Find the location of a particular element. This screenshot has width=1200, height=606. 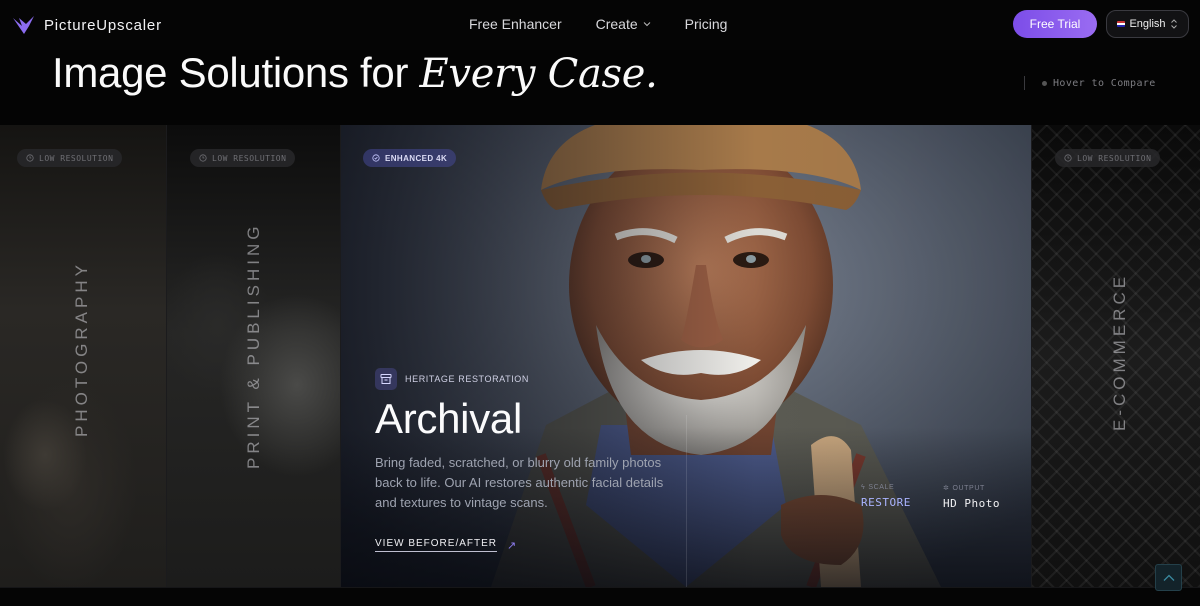

hover-to-compare-hint: Hover to Compare is located at coordinates (1099, 83).